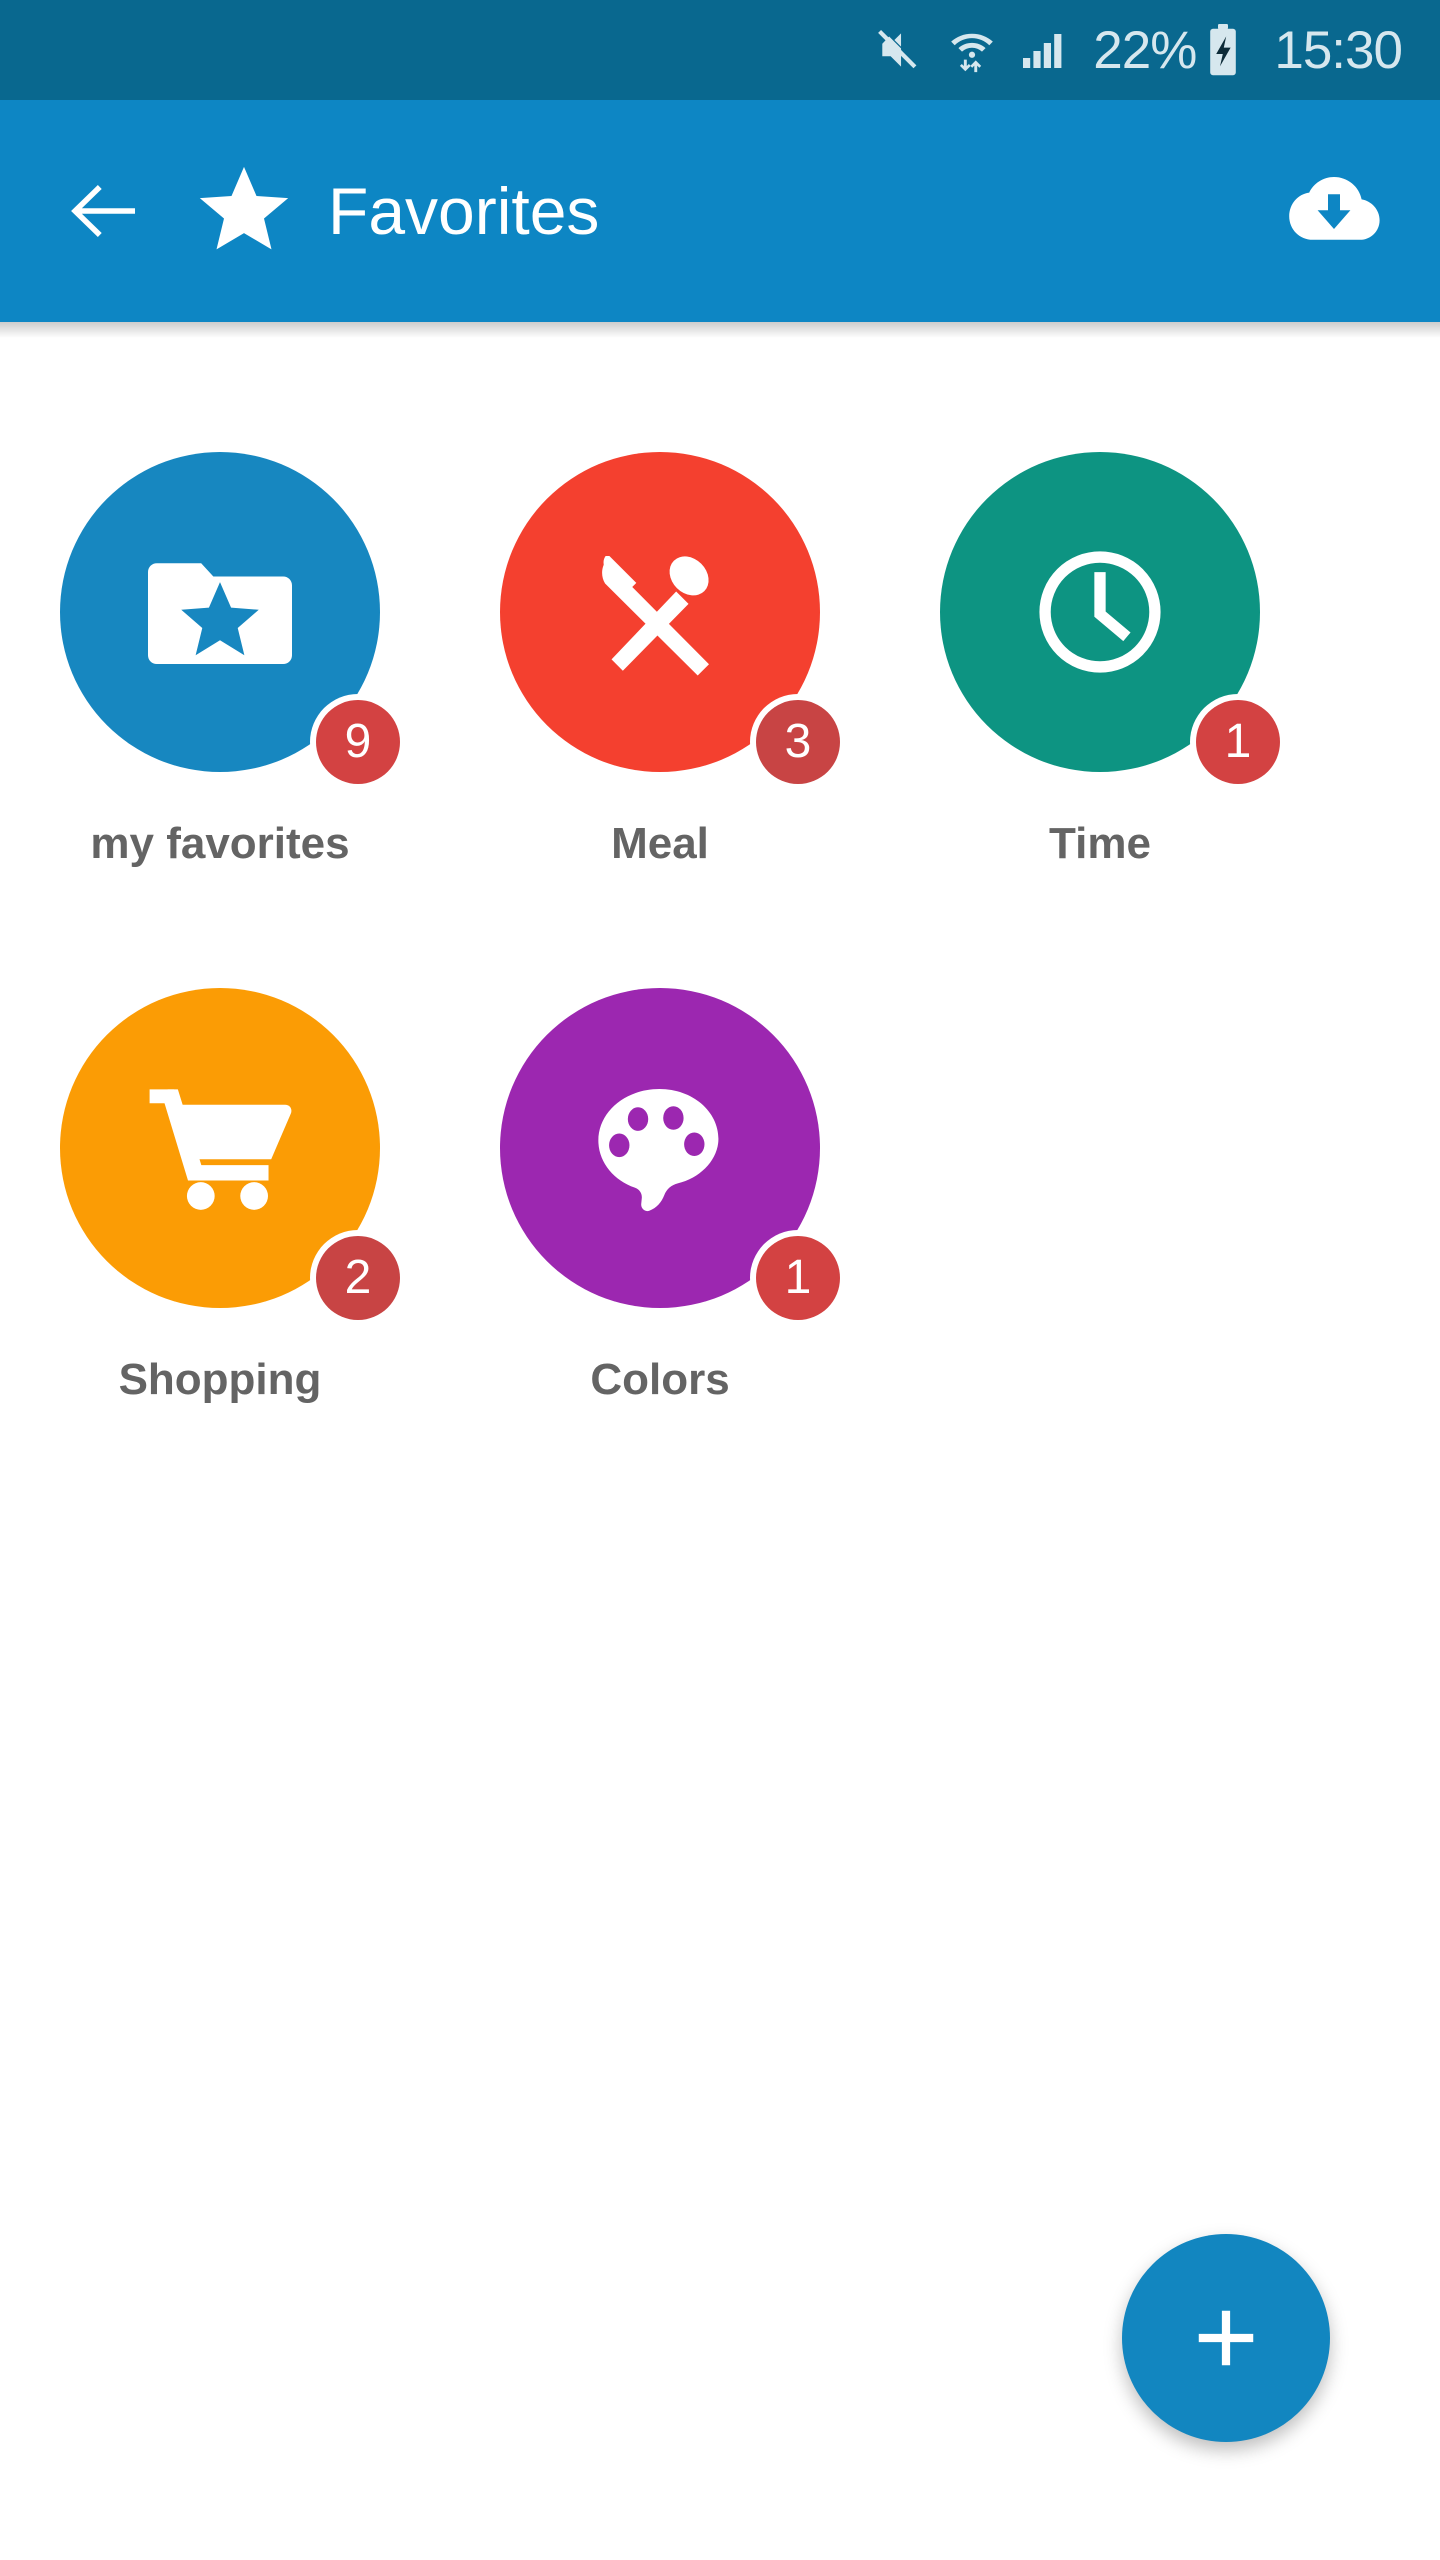 The height and width of the screenshot is (2560, 1440). Describe the element at coordinates (220, 614) in the screenshot. I see `folder-star-icon` at that location.